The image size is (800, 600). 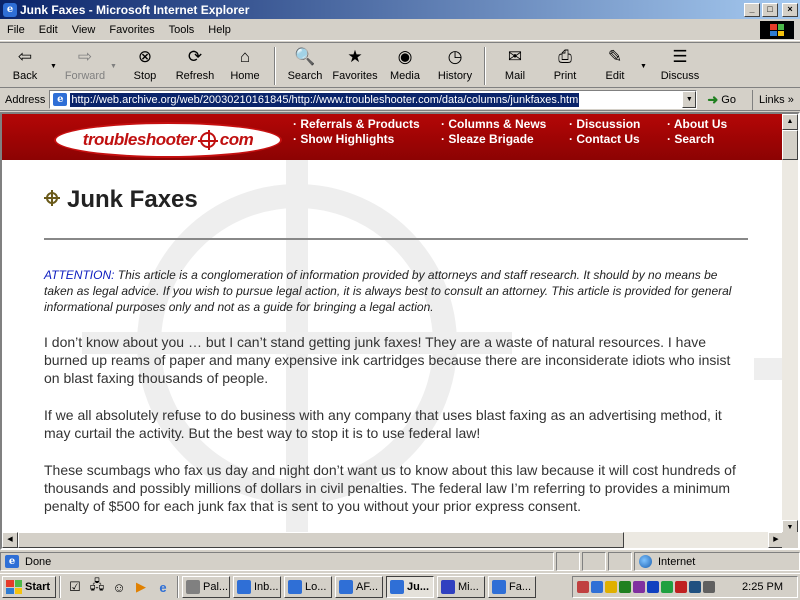 I want to click on history-button: ◷ History, so click(x=455, y=66).